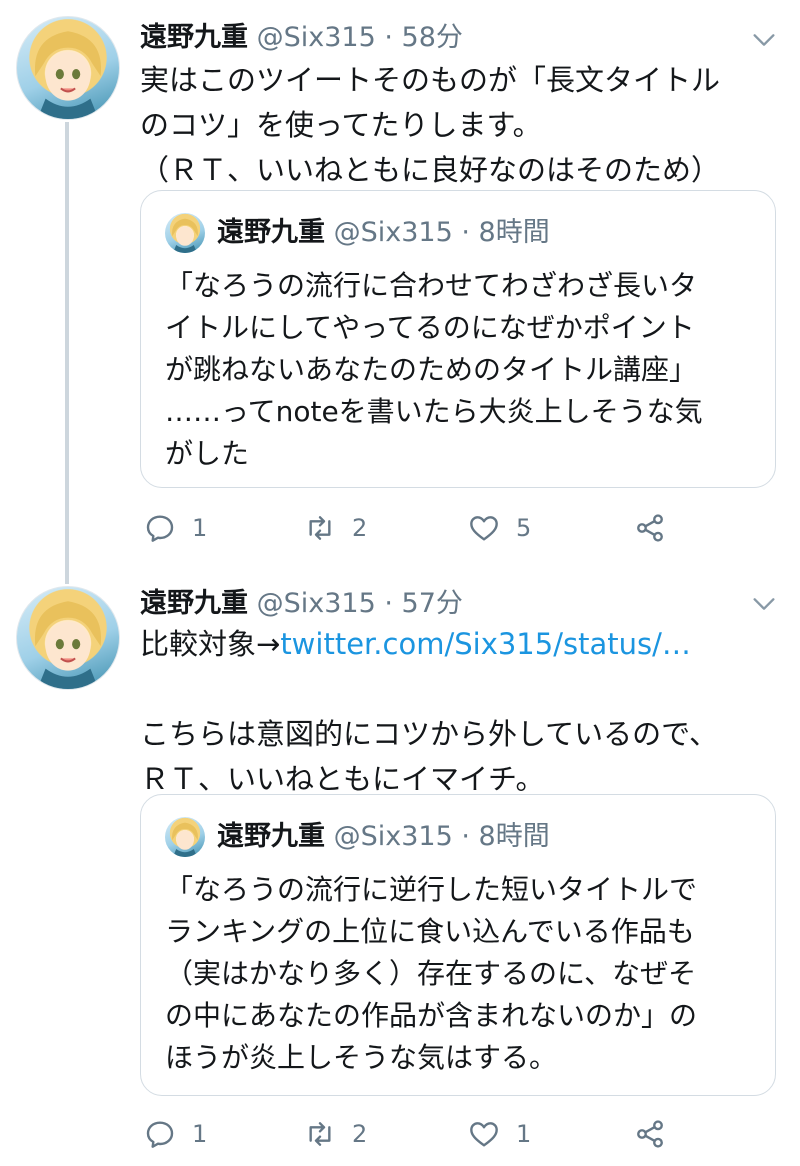 This screenshot has width=800, height=1166. Describe the element at coordinates (432, 37) in the screenshot. I see `timestamp: 58分` at that location.